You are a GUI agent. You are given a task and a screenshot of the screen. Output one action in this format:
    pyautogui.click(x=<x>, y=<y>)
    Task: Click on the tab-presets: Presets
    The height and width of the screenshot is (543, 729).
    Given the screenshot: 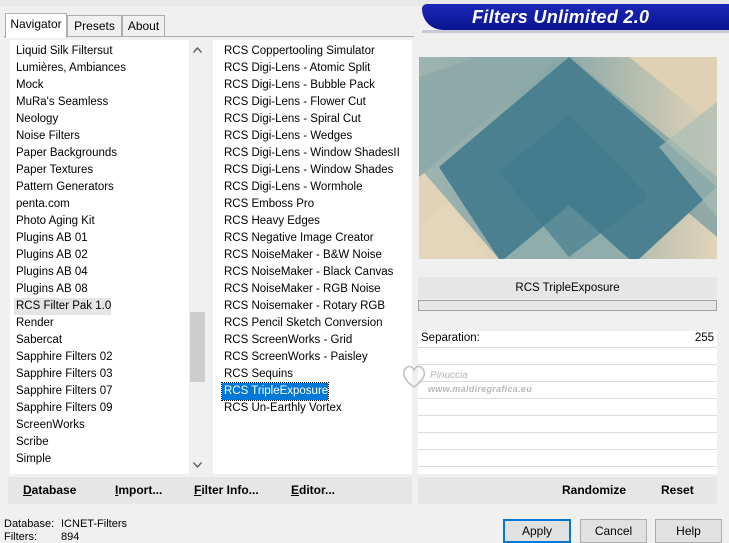 What is the action you would take?
    pyautogui.click(x=94, y=26)
    